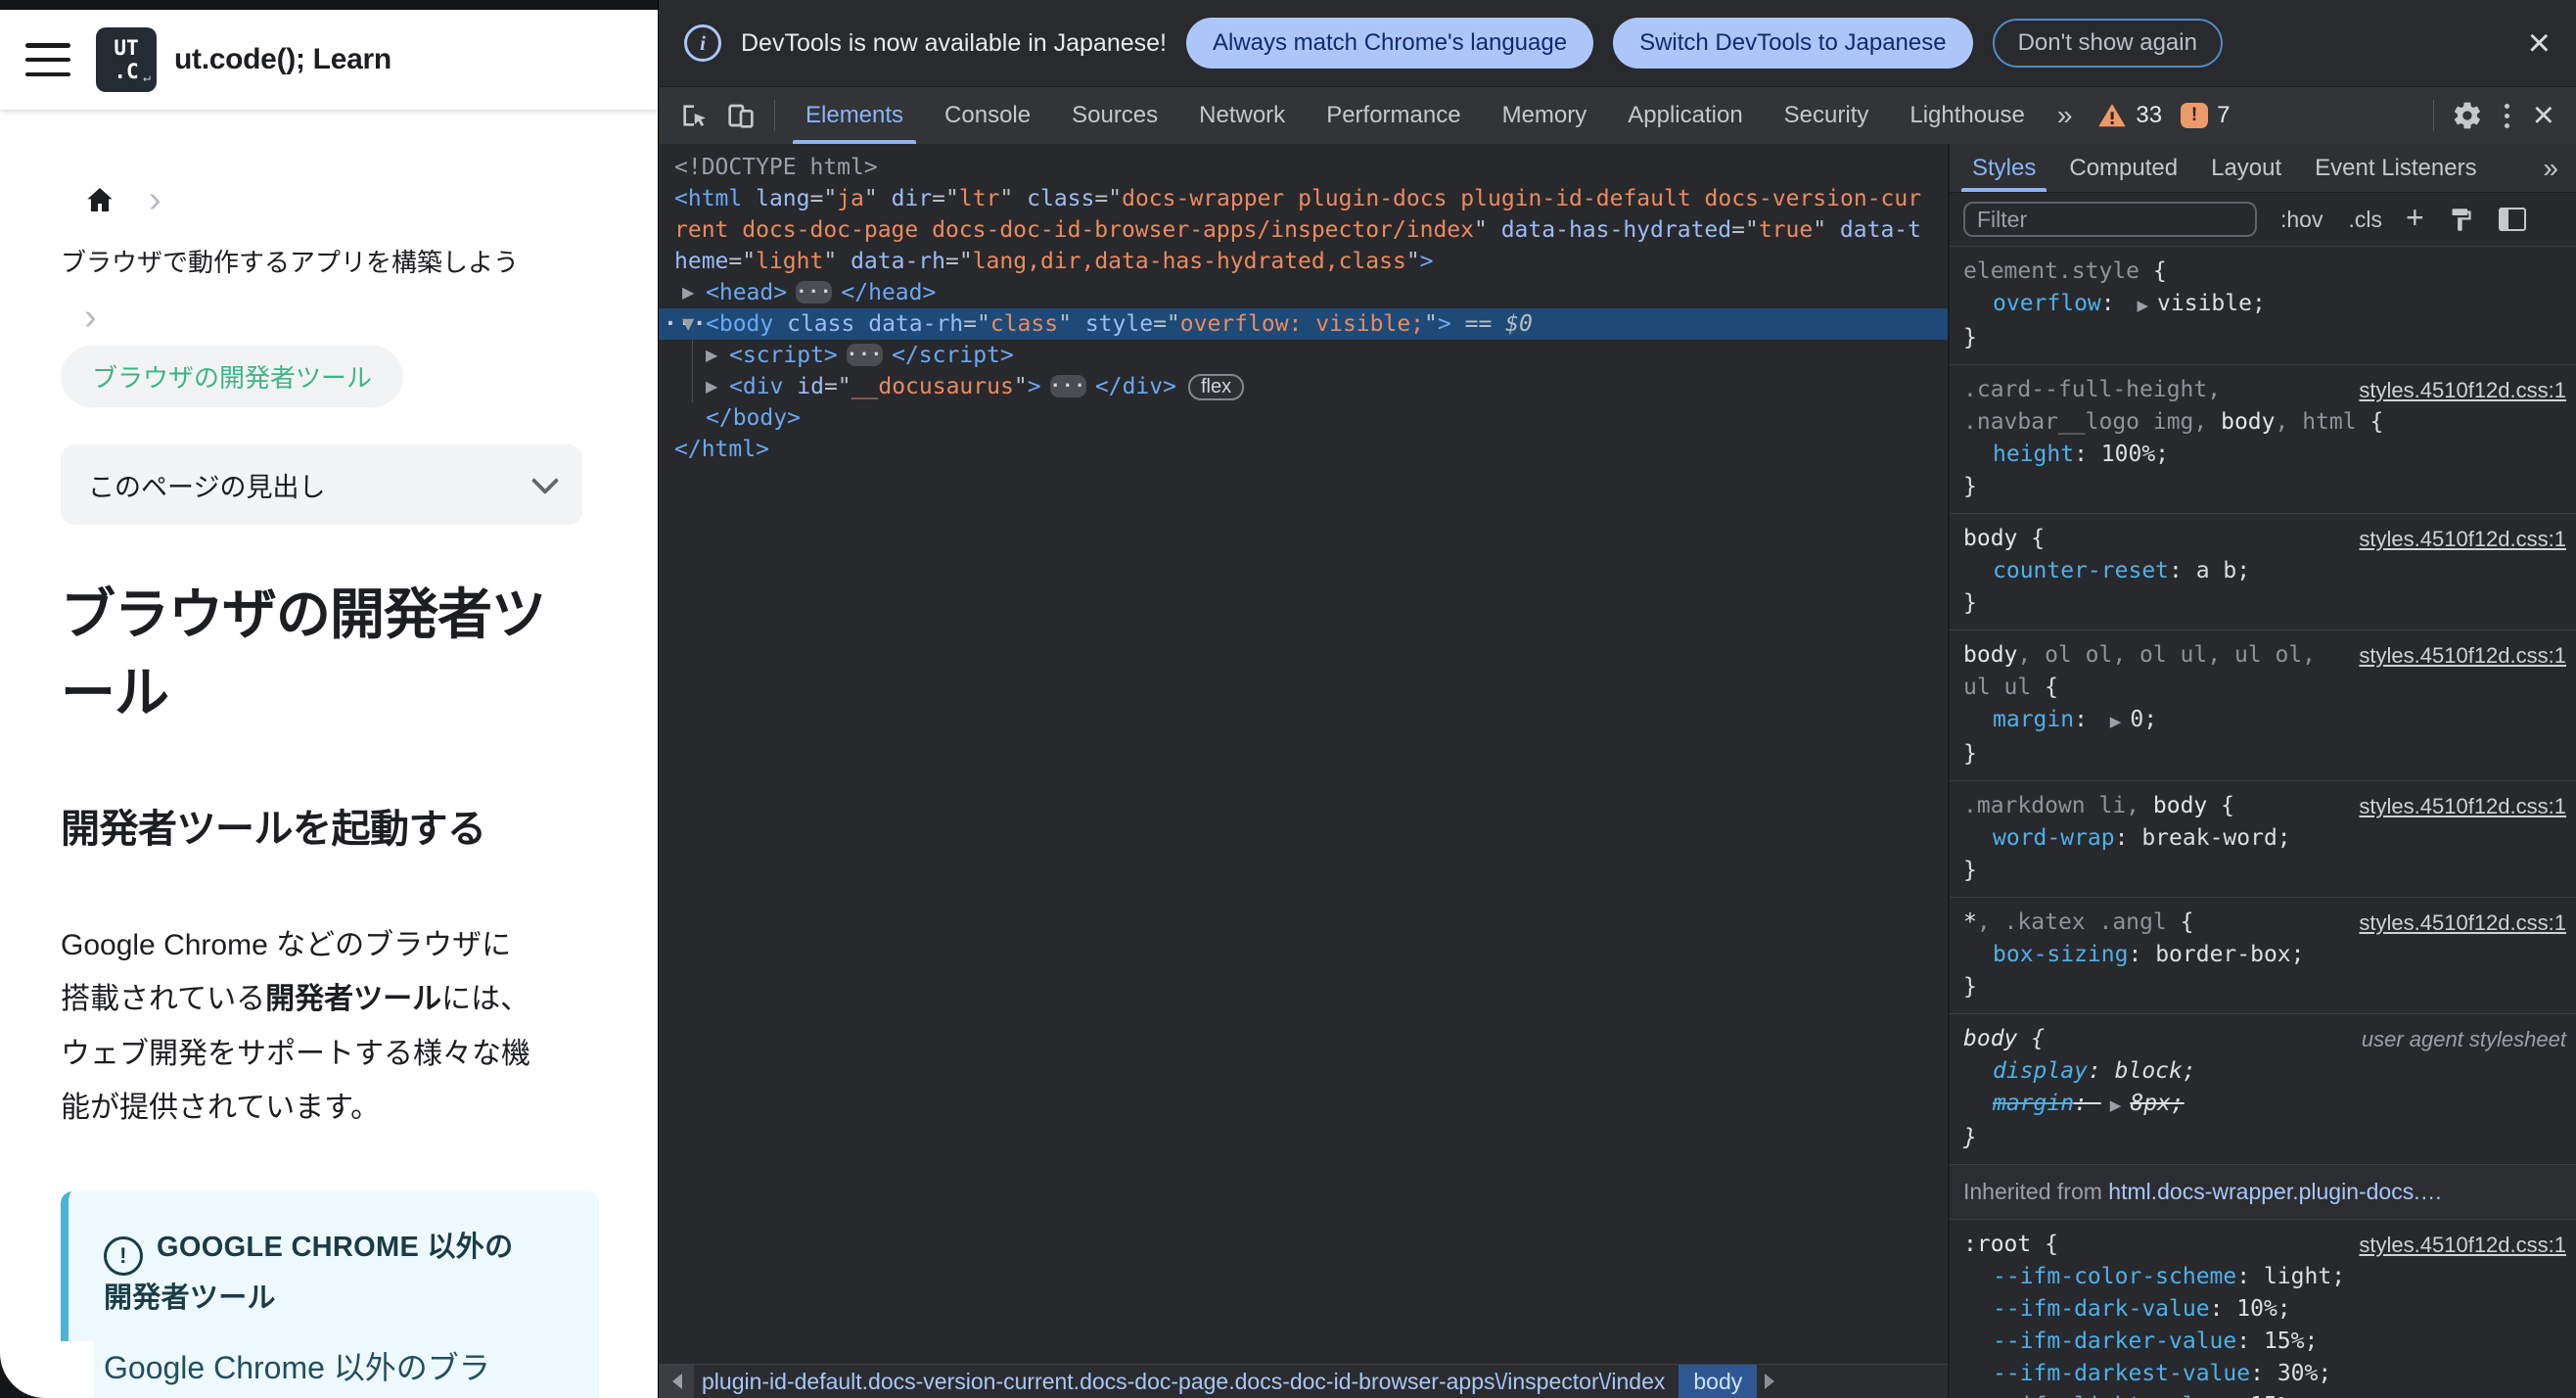 The width and height of the screenshot is (2576, 1398). What do you see at coordinates (2110, 219) in the screenshot?
I see `styles-filter-input` at bounding box center [2110, 219].